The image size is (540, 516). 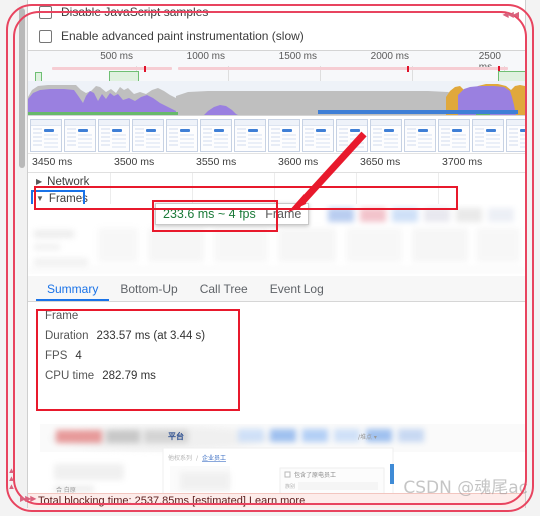 I want to click on annotation-chevrons-left: ▲▲▲, so click(x=11, y=478).